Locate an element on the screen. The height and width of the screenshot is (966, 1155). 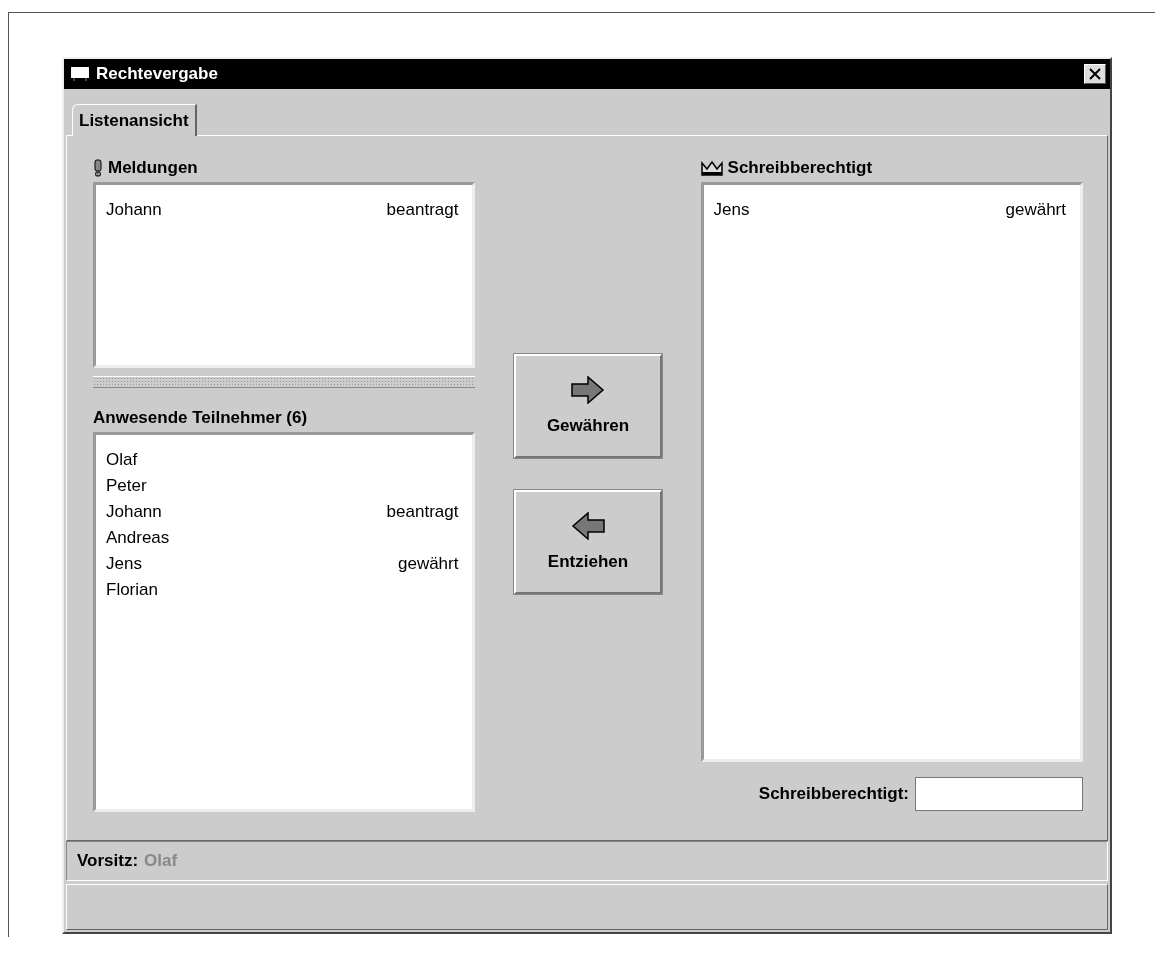
input-field is located at coordinates (999, 794).